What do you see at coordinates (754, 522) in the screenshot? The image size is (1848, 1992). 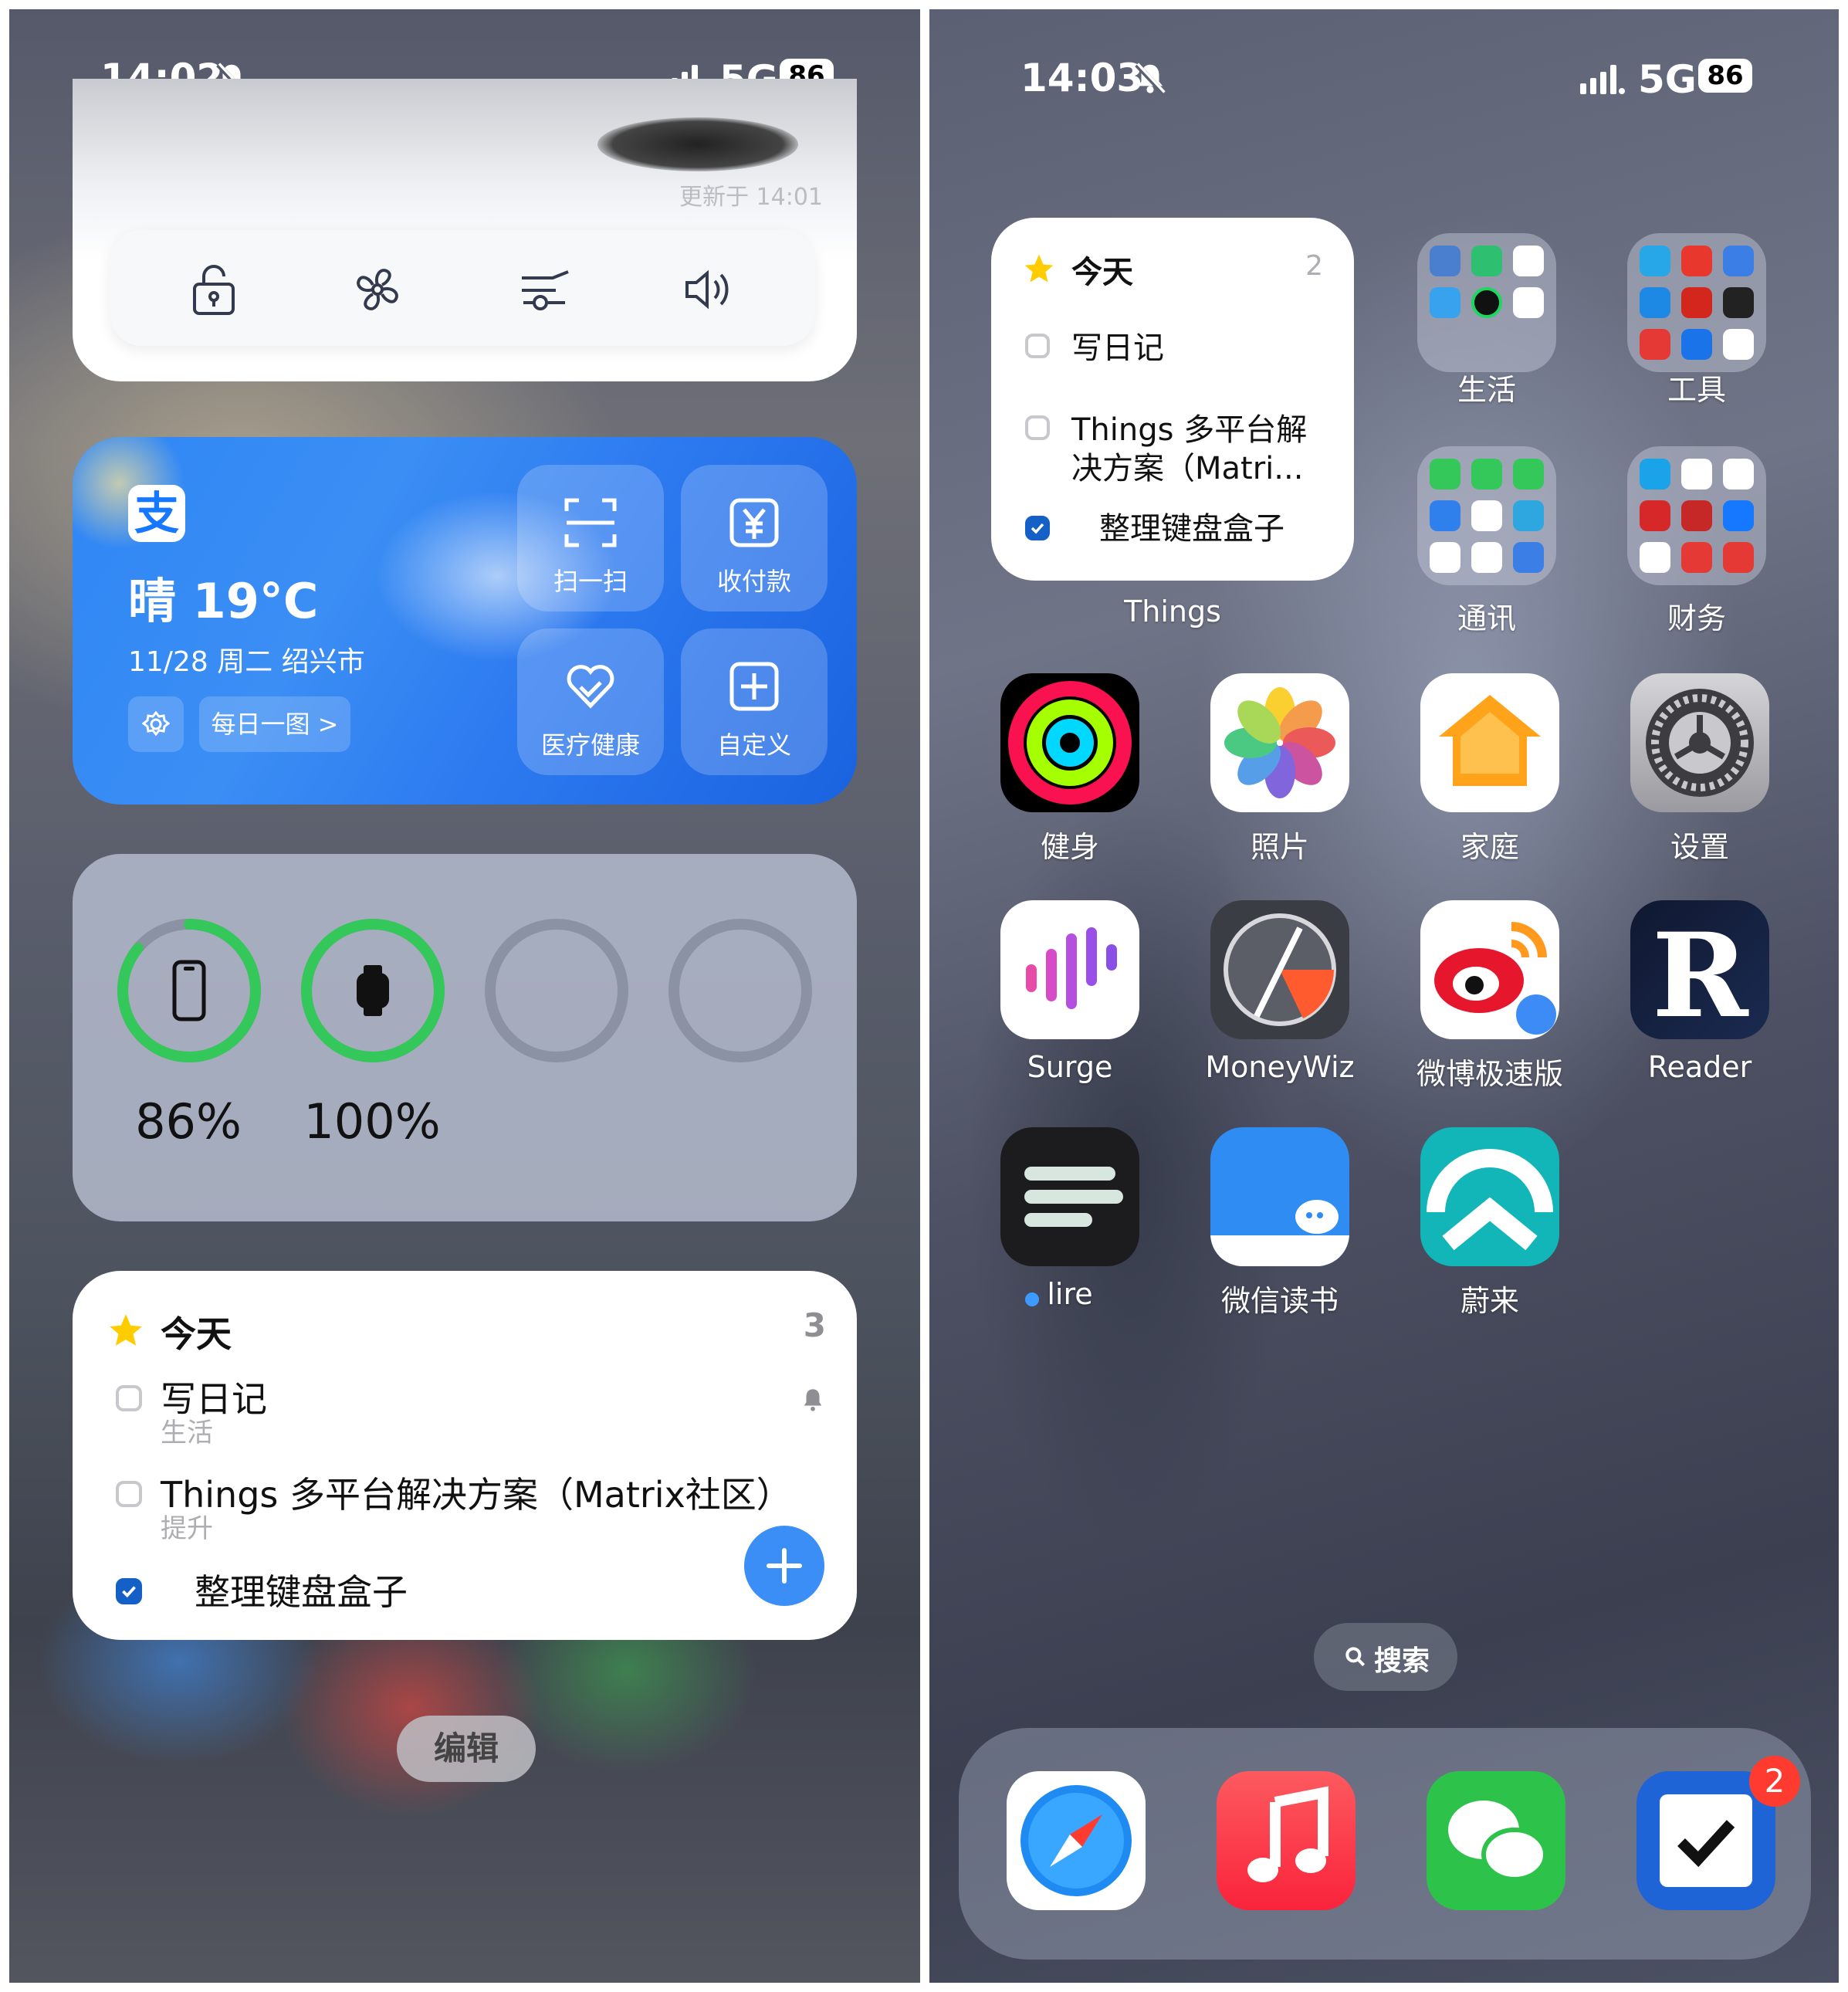 I see `yuan-icon` at bounding box center [754, 522].